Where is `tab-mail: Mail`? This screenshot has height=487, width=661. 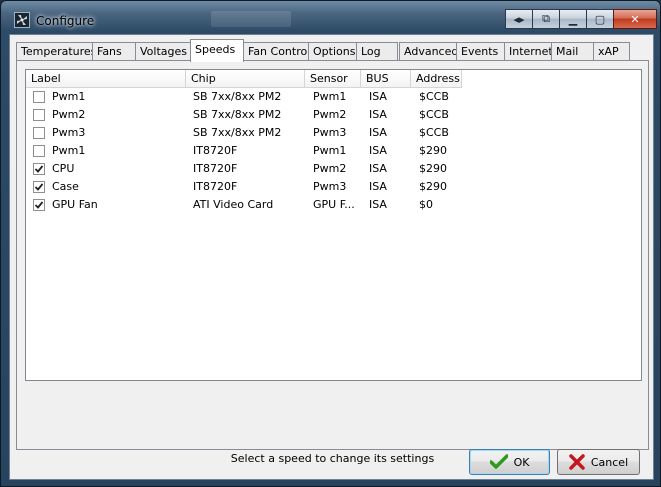
tab-mail: Mail is located at coordinates (572, 51).